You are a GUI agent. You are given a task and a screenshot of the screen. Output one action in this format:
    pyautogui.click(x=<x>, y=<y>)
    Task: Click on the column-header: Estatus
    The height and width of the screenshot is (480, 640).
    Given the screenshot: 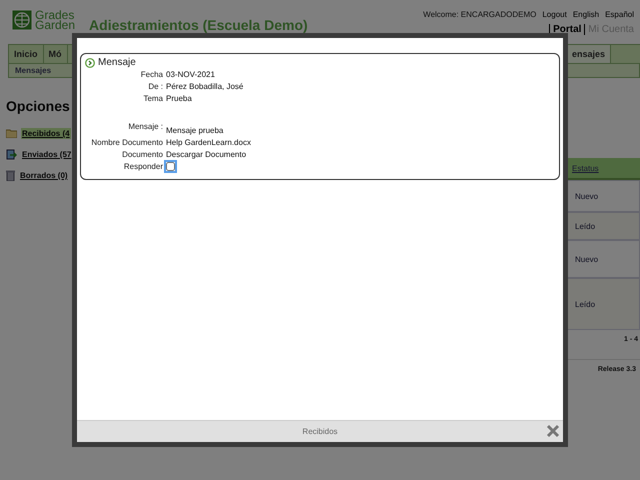 What is the action you would take?
    pyautogui.click(x=603, y=169)
    